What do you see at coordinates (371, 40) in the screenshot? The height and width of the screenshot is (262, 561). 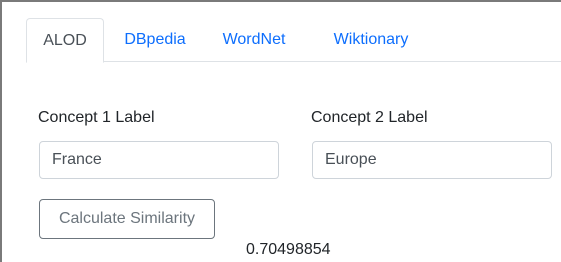 I see `tab-wiktionary: Wiktionary` at bounding box center [371, 40].